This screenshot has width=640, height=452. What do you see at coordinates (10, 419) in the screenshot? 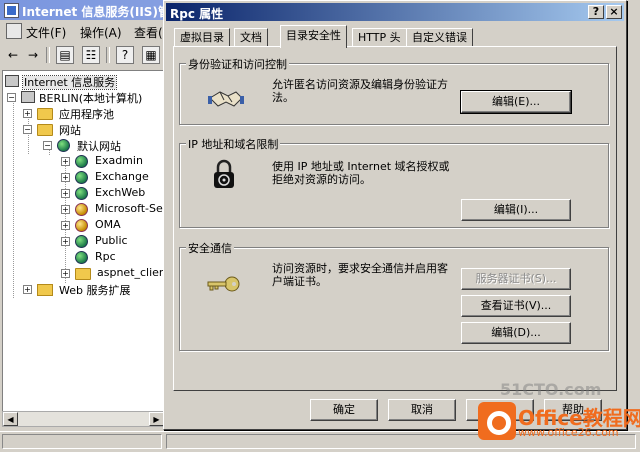
I see `scroll-left-icon: ◀` at bounding box center [10, 419].